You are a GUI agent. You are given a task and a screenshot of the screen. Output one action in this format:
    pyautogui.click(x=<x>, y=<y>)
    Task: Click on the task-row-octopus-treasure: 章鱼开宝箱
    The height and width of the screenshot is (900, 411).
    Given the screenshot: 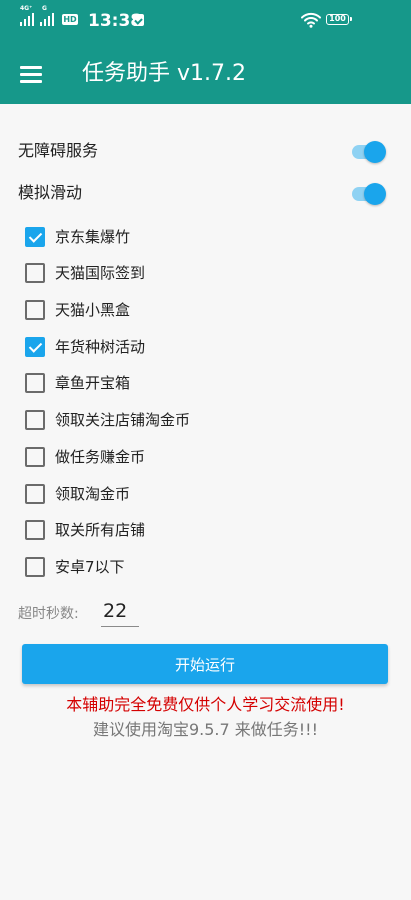 What is the action you would take?
    pyautogui.click(x=205, y=383)
    